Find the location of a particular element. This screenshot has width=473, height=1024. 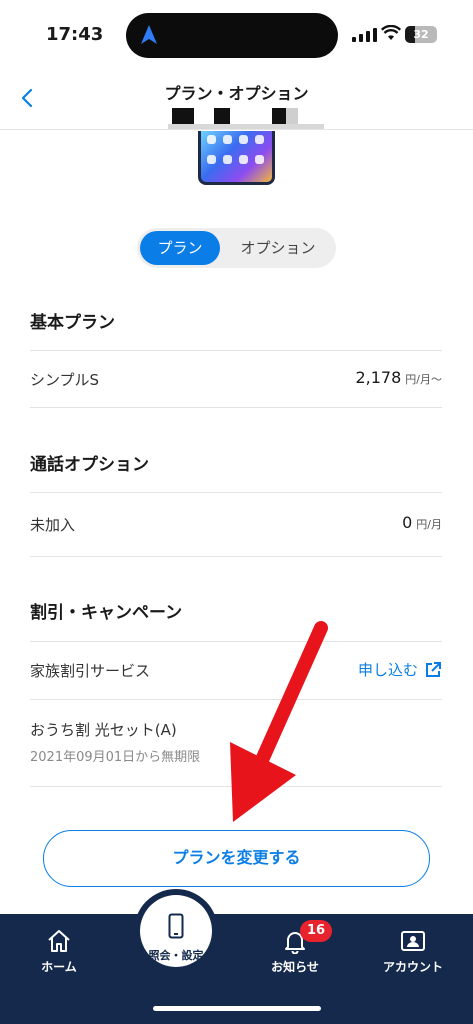

page-title: プラン・オプション is located at coordinates (236, 93).